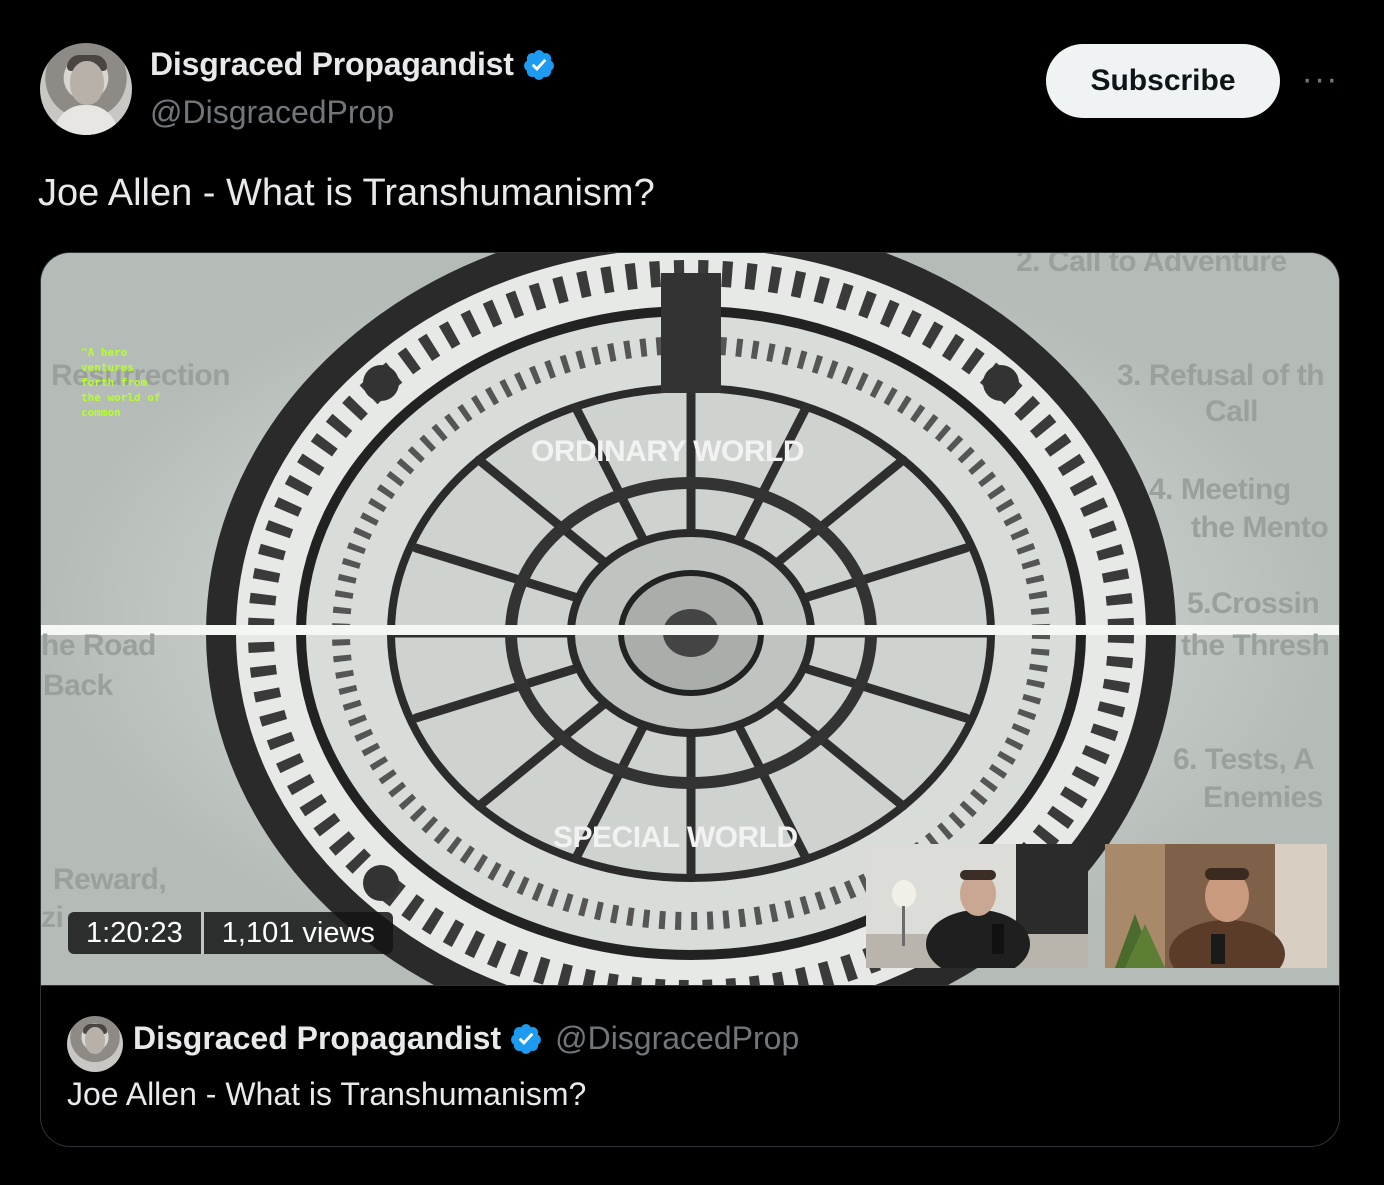 The width and height of the screenshot is (1384, 1185). Describe the element at coordinates (134, 933) in the screenshot. I see `video-duration: 1:20:23` at that location.